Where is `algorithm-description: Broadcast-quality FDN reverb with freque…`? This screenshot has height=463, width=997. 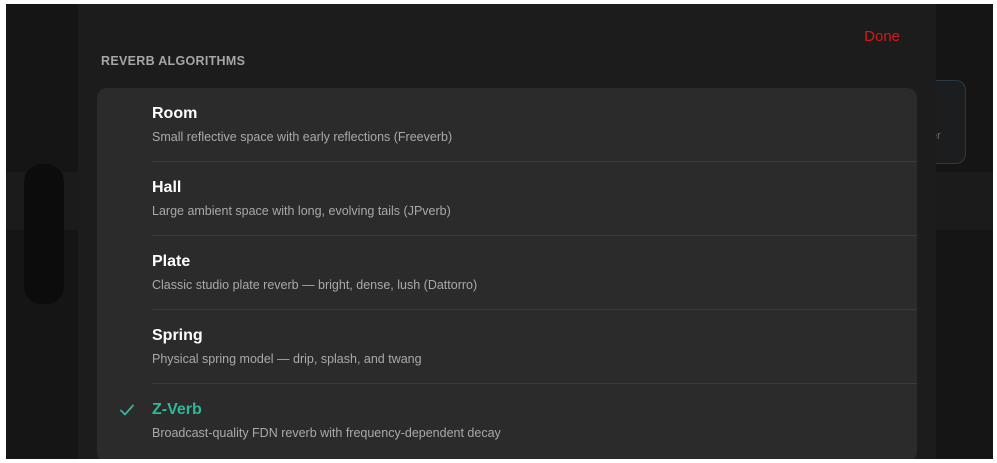 algorithm-description: Broadcast-quality FDN reverb with freque… is located at coordinates (326, 433).